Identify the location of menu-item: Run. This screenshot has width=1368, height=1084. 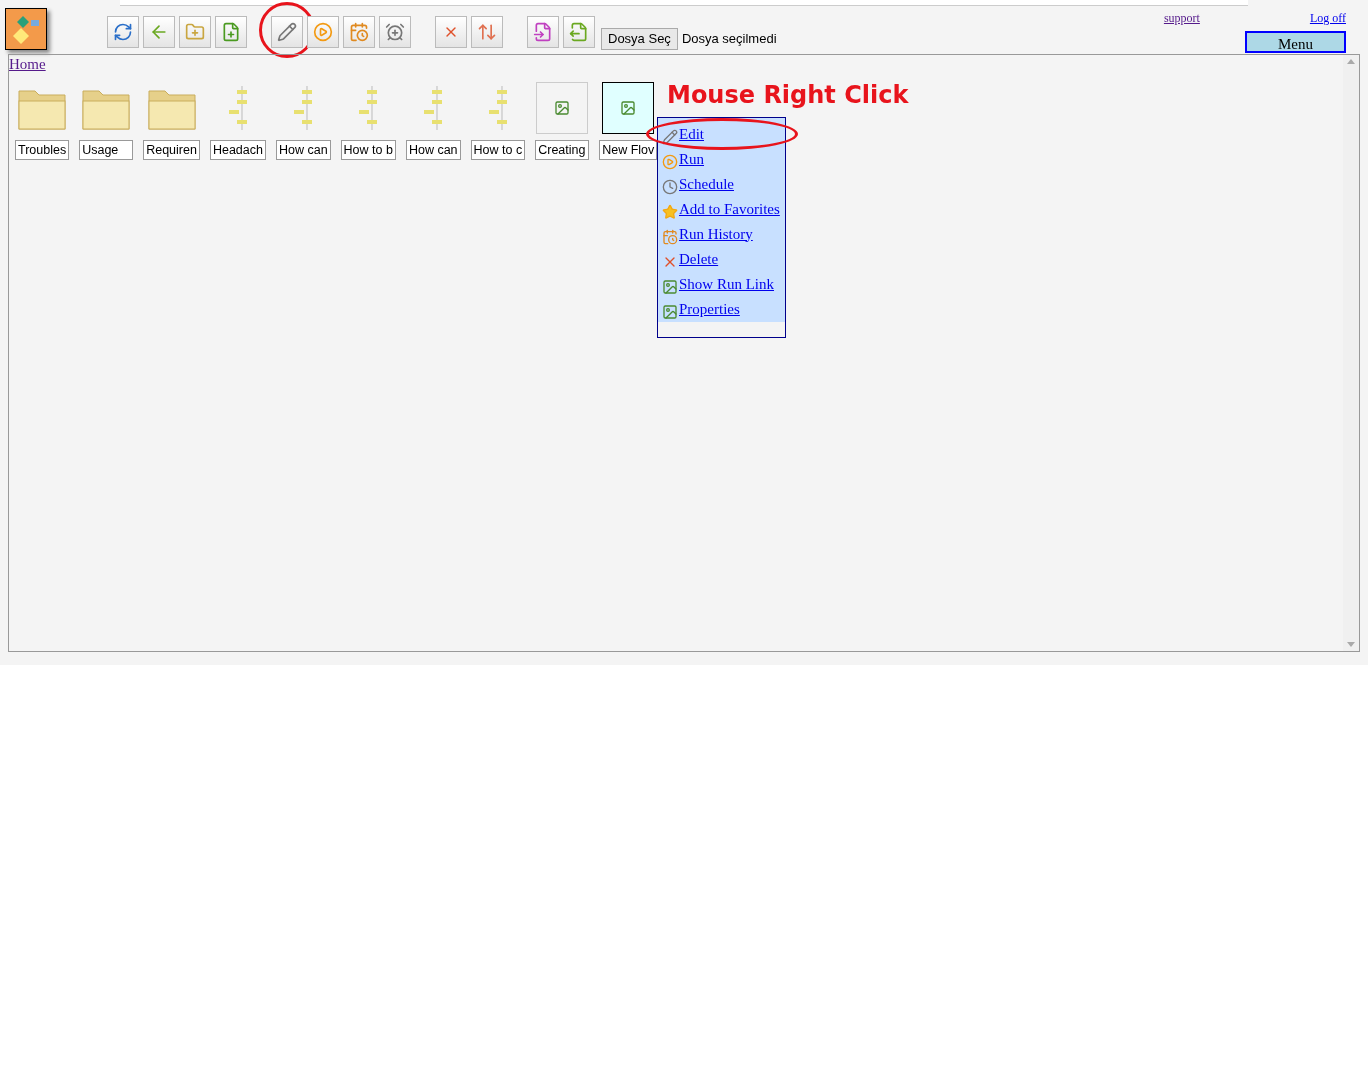
(691, 158).